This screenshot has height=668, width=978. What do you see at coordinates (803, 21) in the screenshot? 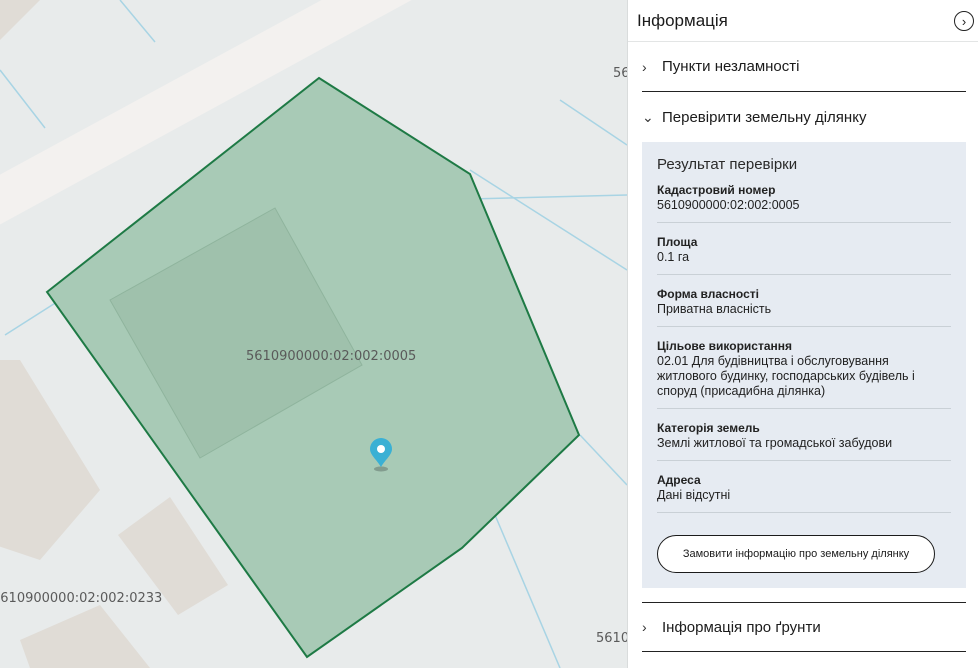
I see `panel-header: Інформація ›` at bounding box center [803, 21].